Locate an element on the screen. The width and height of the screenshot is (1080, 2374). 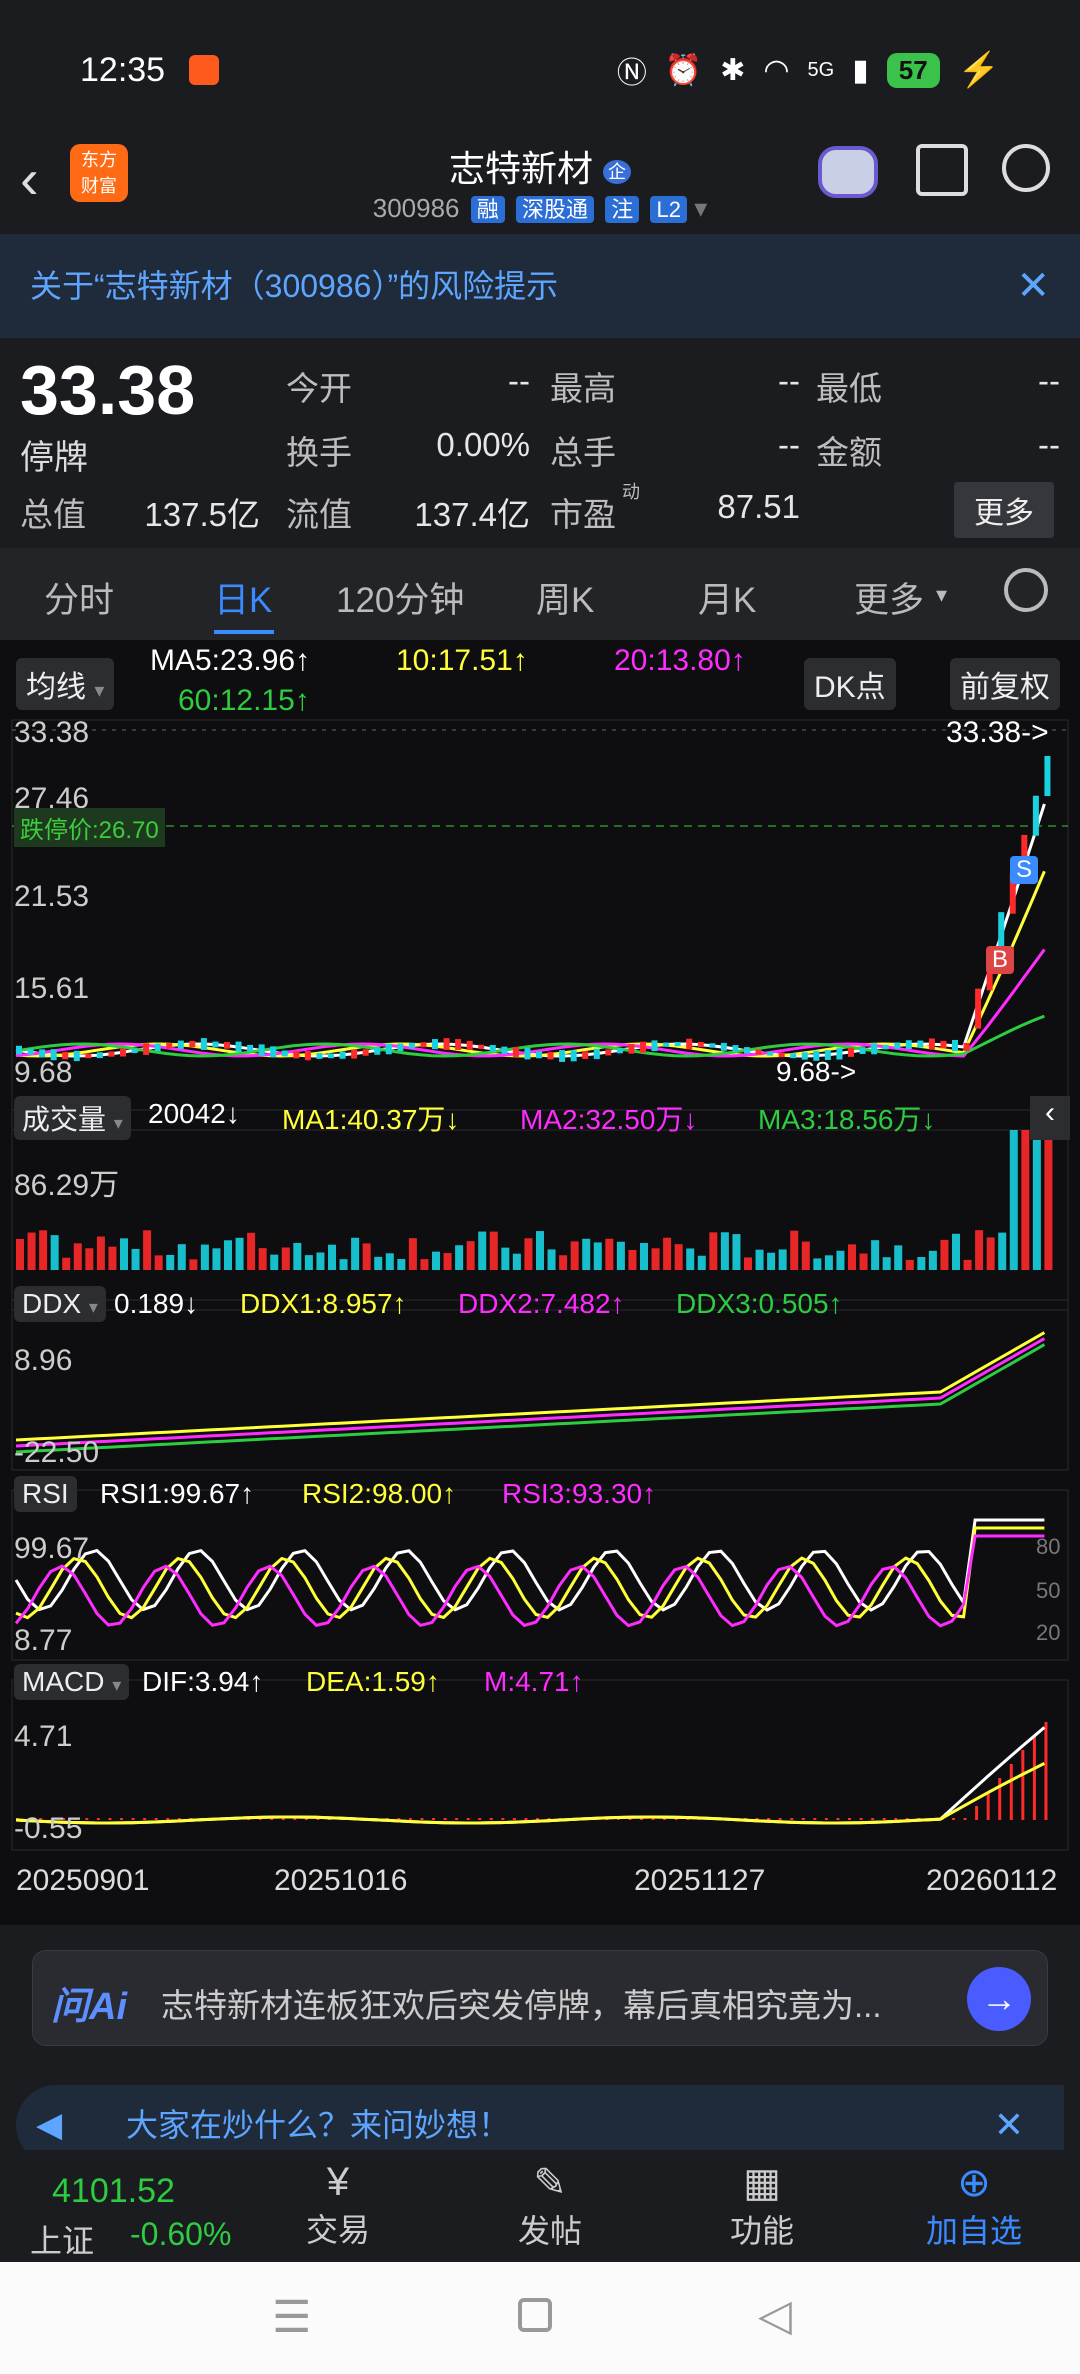
search-icon is located at coordinates (1026, 168).